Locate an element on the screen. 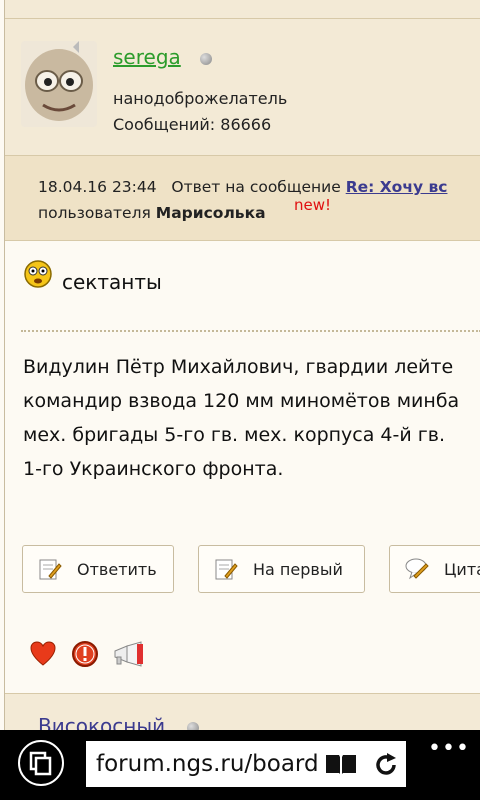  address-bar: forum.ngs.ru/board is located at coordinates (246, 764).